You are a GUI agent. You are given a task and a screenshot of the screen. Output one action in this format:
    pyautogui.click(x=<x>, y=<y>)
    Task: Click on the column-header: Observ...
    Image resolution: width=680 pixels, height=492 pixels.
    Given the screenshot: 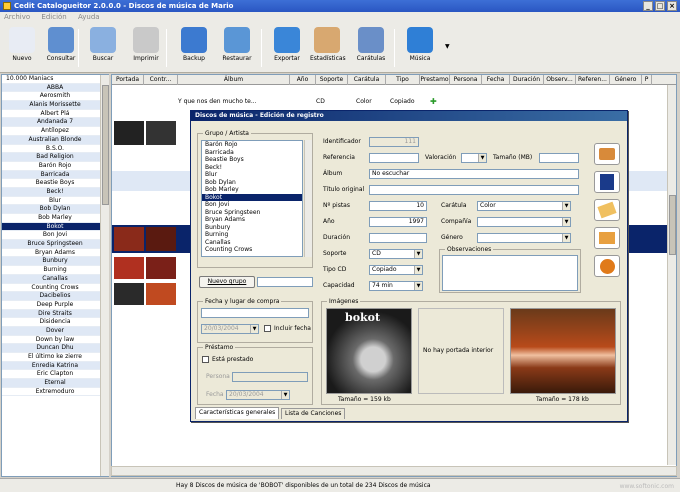 What is the action you would take?
    pyautogui.click(x=560, y=80)
    